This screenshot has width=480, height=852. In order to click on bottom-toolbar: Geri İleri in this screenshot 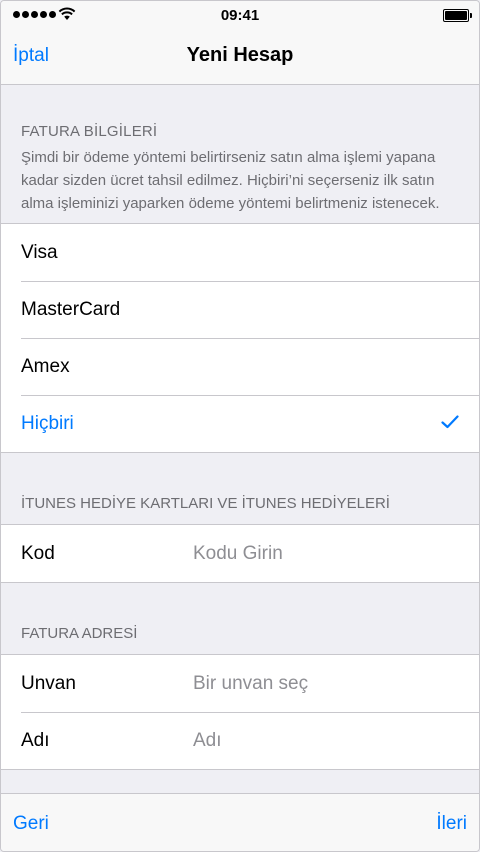, I will do `click(240, 822)`.